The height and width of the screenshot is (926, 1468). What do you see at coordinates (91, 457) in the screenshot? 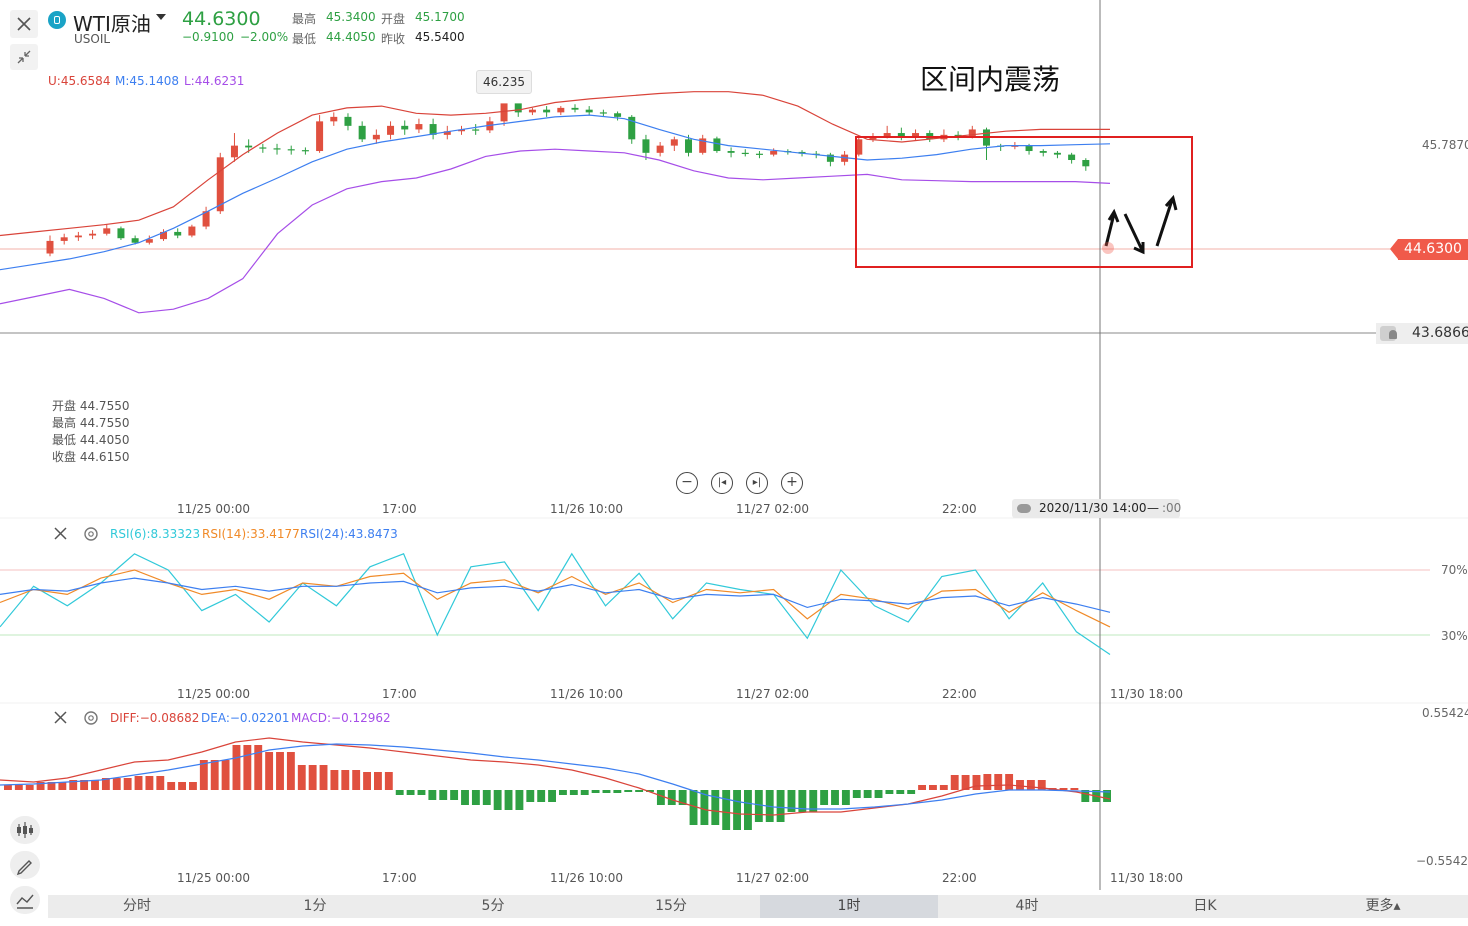
I see `hover-close: 收盘 44.6150` at bounding box center [91, 457].